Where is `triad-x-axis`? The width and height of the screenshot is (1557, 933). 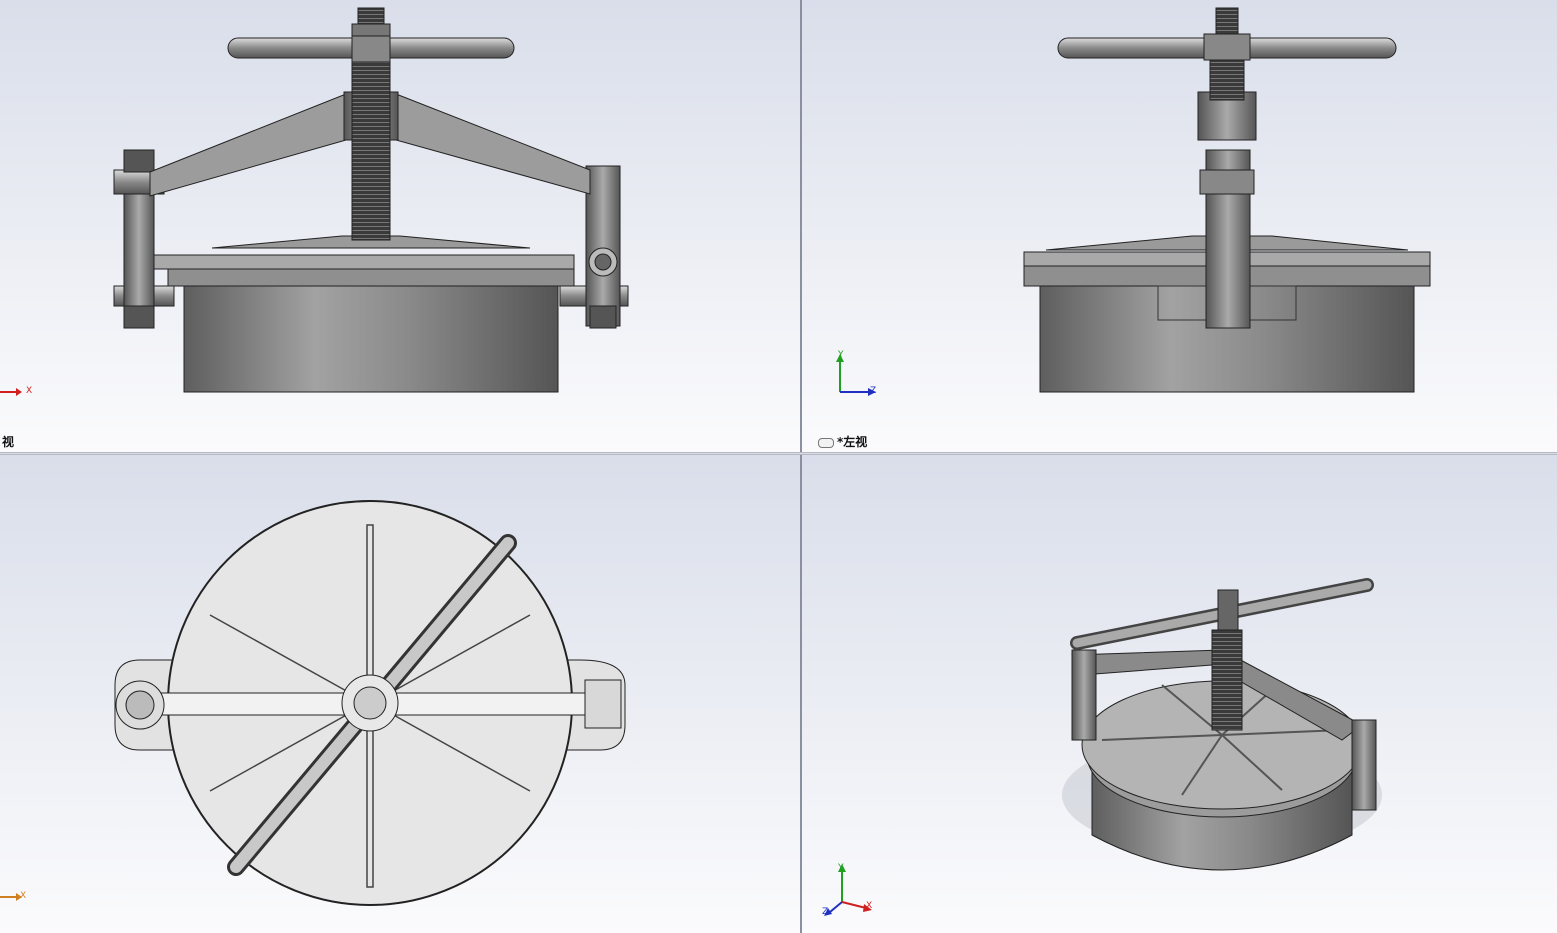 triad-x-axis is located at coordinates (11, 392).